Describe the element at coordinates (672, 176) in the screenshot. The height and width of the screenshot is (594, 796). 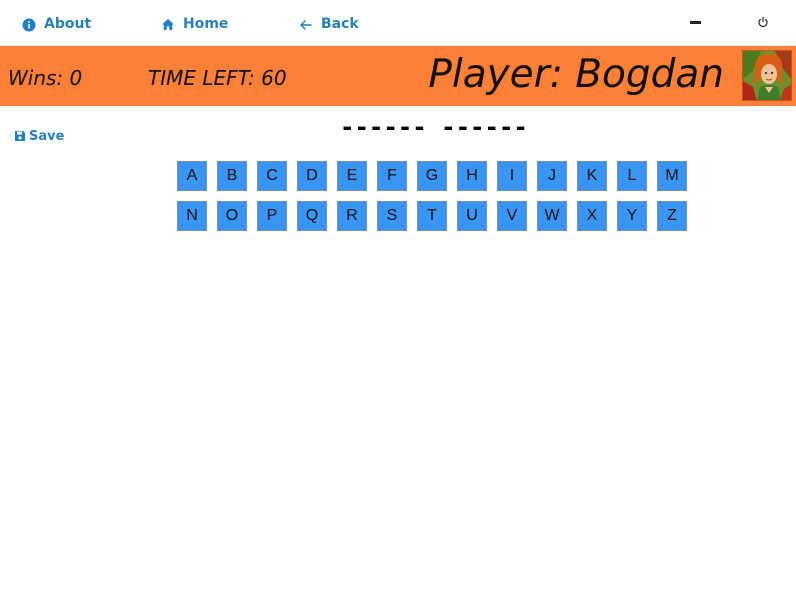
I see `letter-key-m: M` at that location.